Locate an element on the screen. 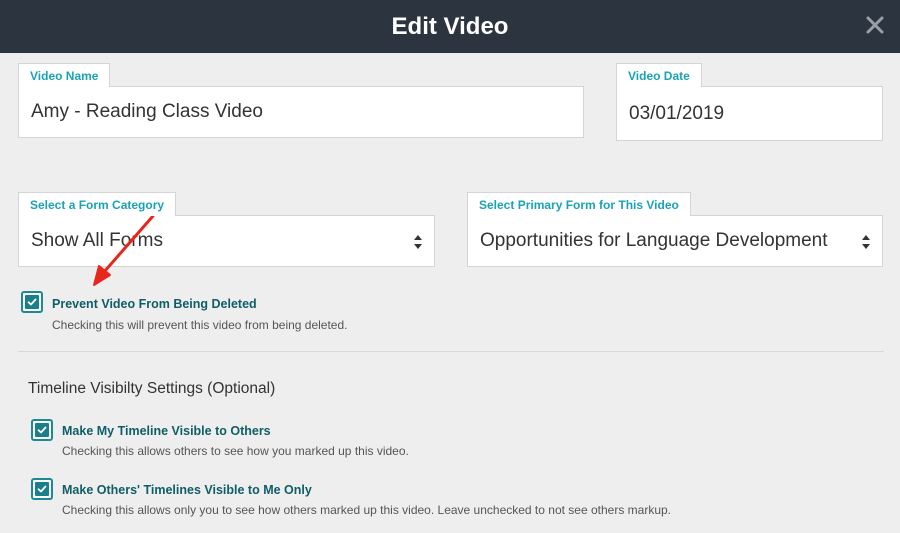 The width and height of the screenshot is (900, 533). video-date-value: 03/01/2019 is located at coordinates (677, 113).